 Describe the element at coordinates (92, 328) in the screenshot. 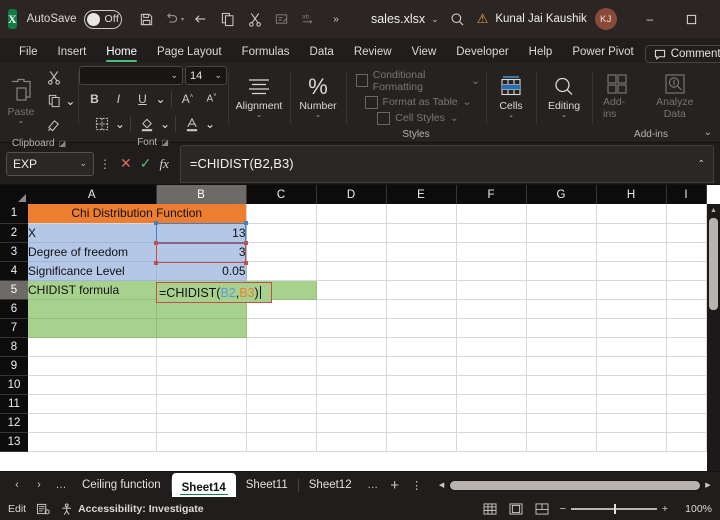

I see `cell-A7` at that location.